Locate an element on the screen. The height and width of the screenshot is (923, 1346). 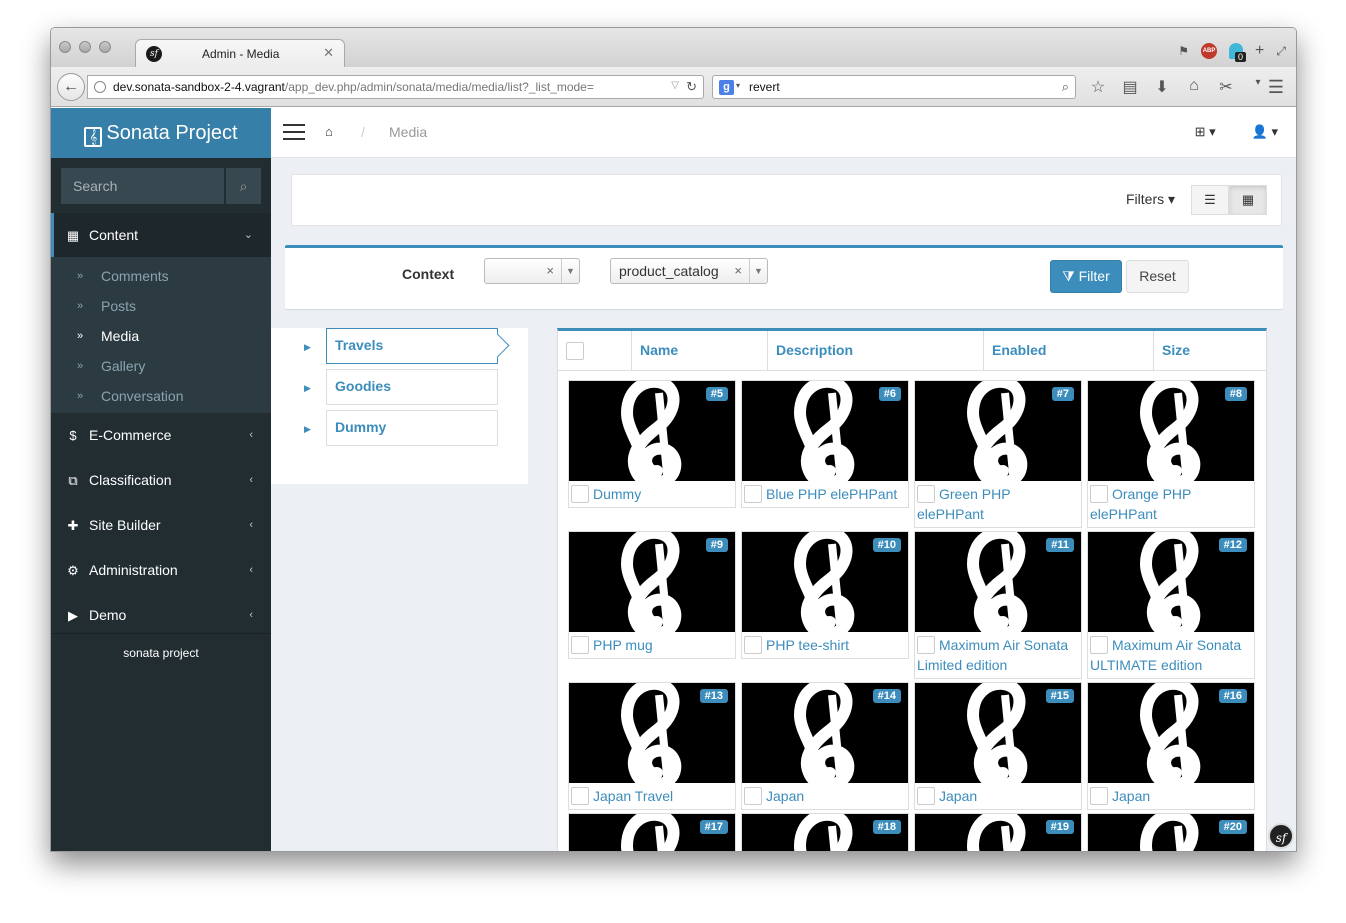
browser-search-bar: g ▾ revert ⌕ is located at coordinates (894, 87).